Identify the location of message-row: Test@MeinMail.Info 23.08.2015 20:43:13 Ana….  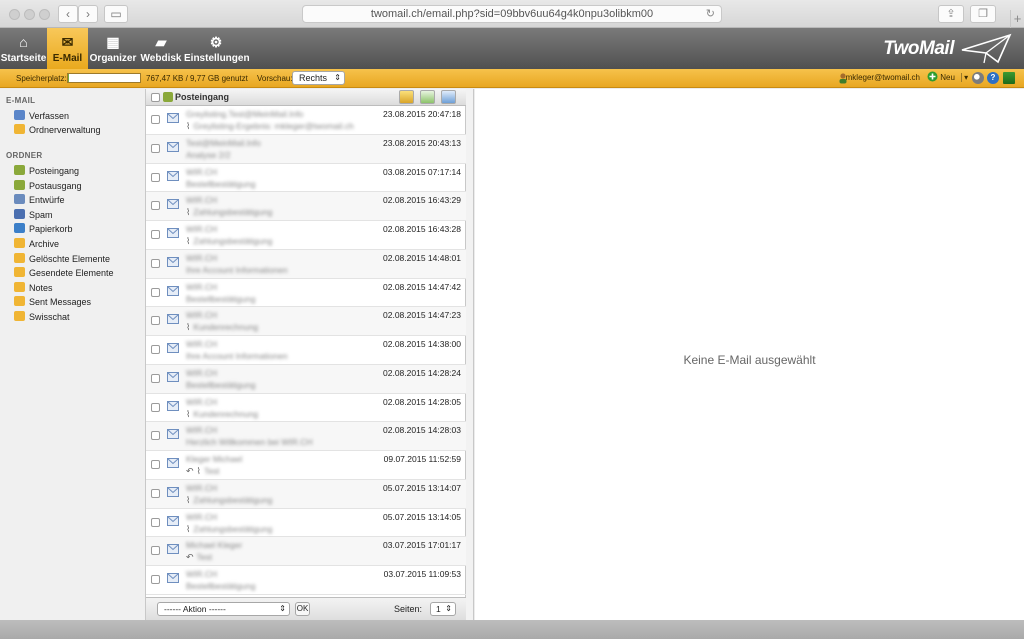
(306, 149).